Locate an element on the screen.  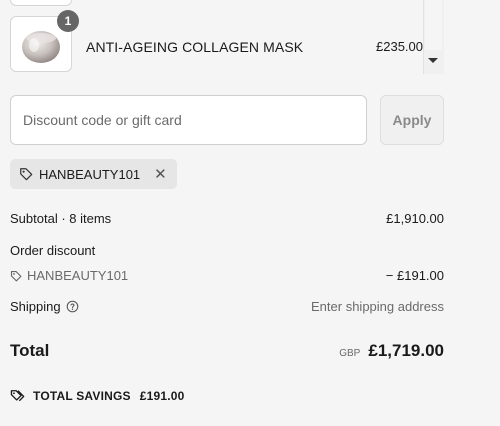
currency-code: GBP is located at coordinates (350, 353).